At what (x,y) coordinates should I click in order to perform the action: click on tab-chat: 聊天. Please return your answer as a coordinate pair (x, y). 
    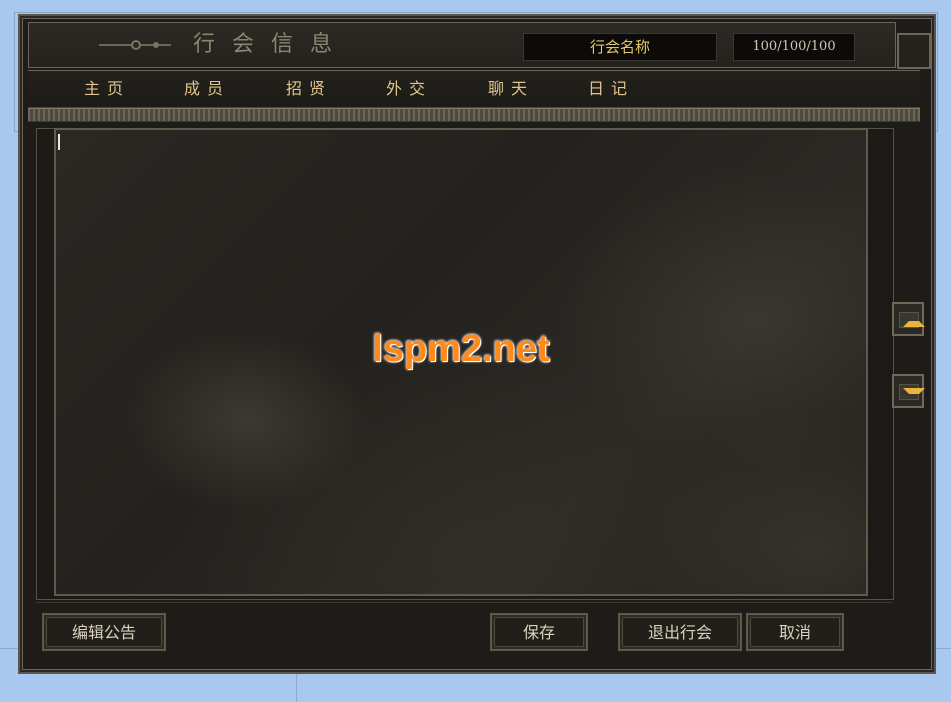
    Looking at the image, I should click on (511, 89).